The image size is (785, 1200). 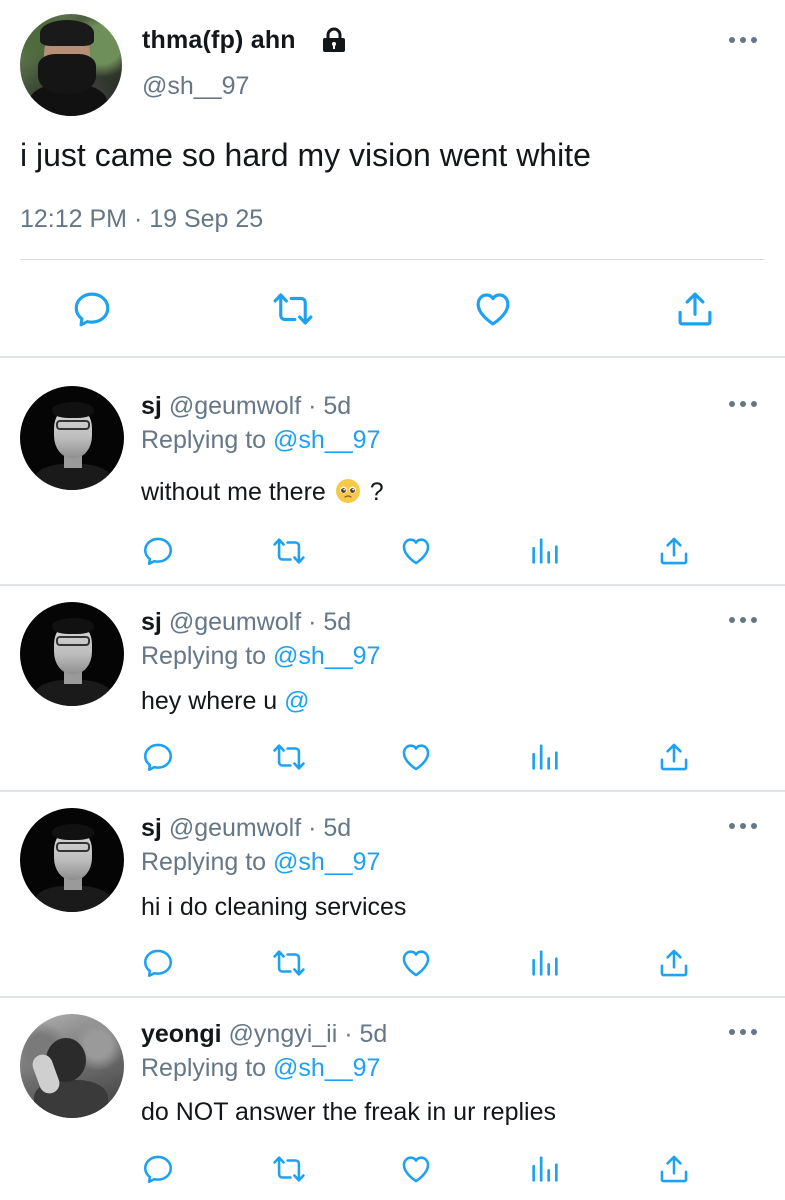 What do you see at coordinates (274, 907) in the screenshot?
I see `reply-text: hi i do cleaning services` at bounding box center [274, 907].